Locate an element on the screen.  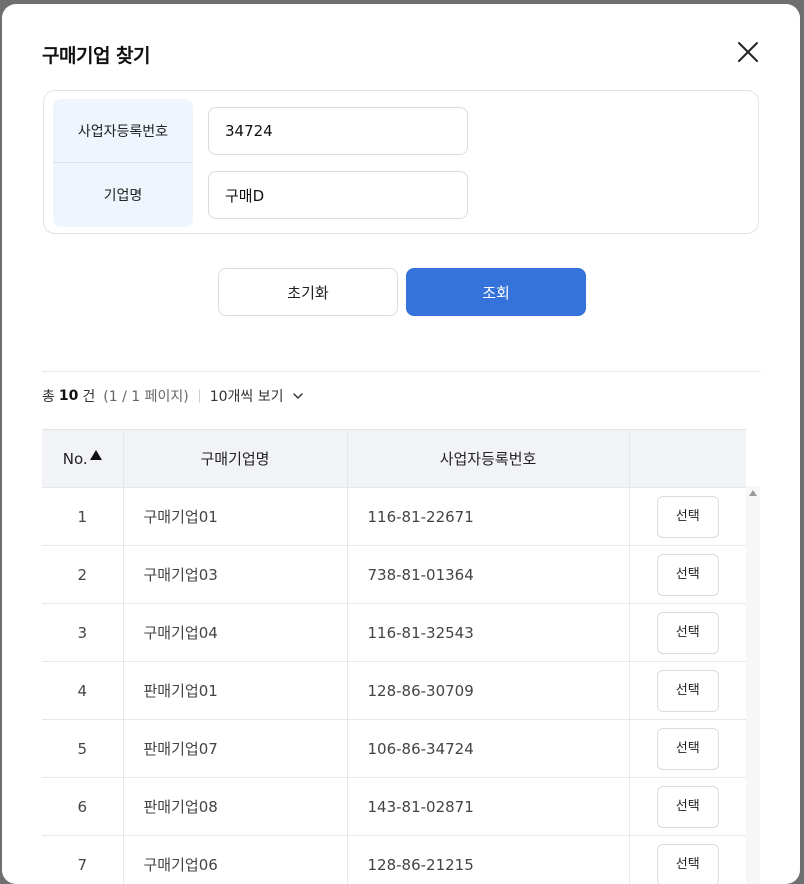
table-header-row: No. 구매기업명 사업자등록번호 is located at coordinates (394, 459).